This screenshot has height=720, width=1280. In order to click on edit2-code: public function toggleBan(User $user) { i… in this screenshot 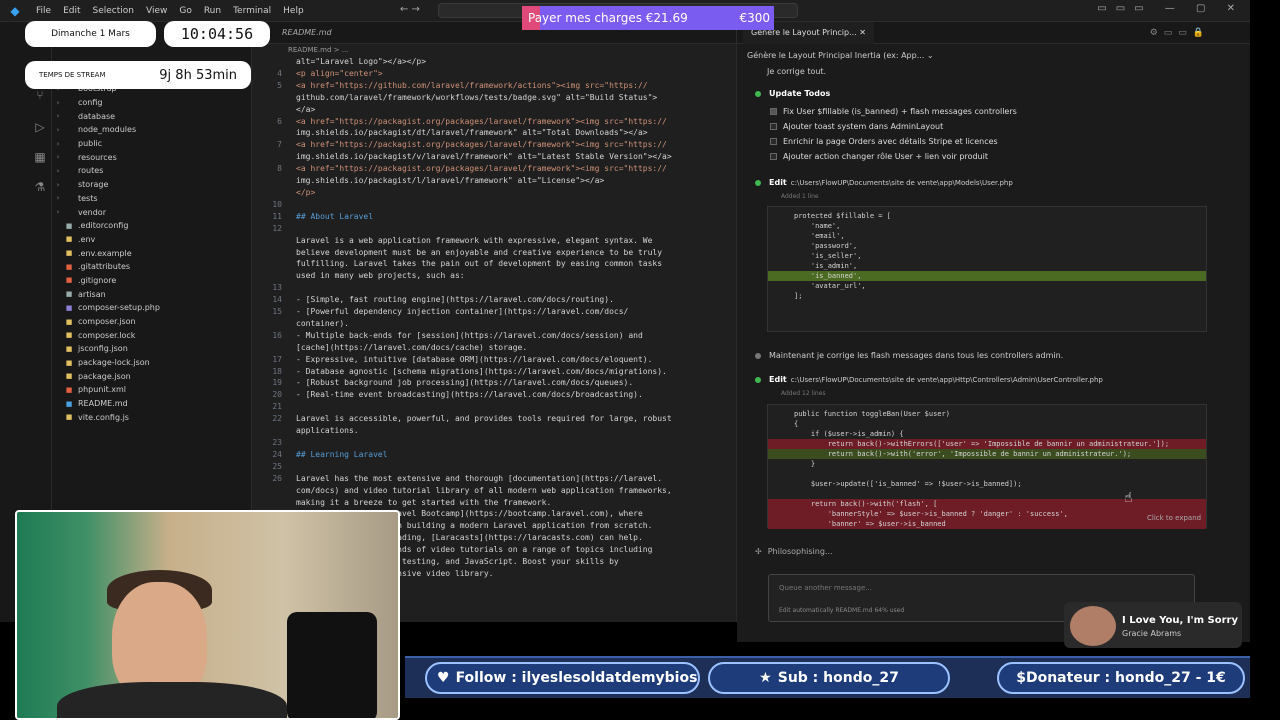, I will do `click(987, 466)`.